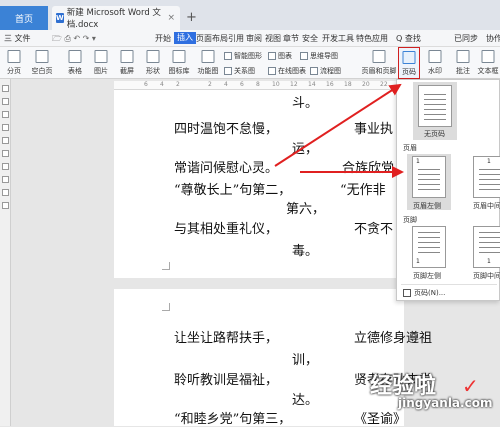 The image size is (500, 427). Describe the element at coordinates (466, 38) in the screenshot. I see `sync-status: 已同步` at that location.